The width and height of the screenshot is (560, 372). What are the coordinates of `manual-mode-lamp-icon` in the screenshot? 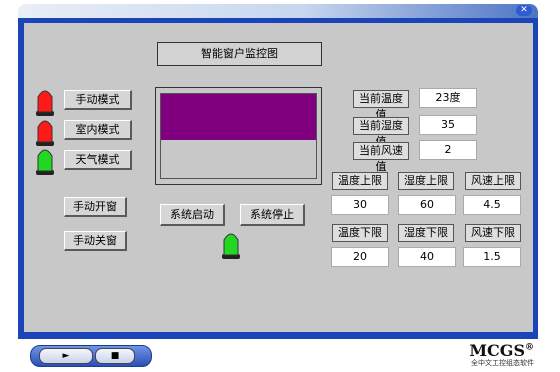 It's located at (45, 103).